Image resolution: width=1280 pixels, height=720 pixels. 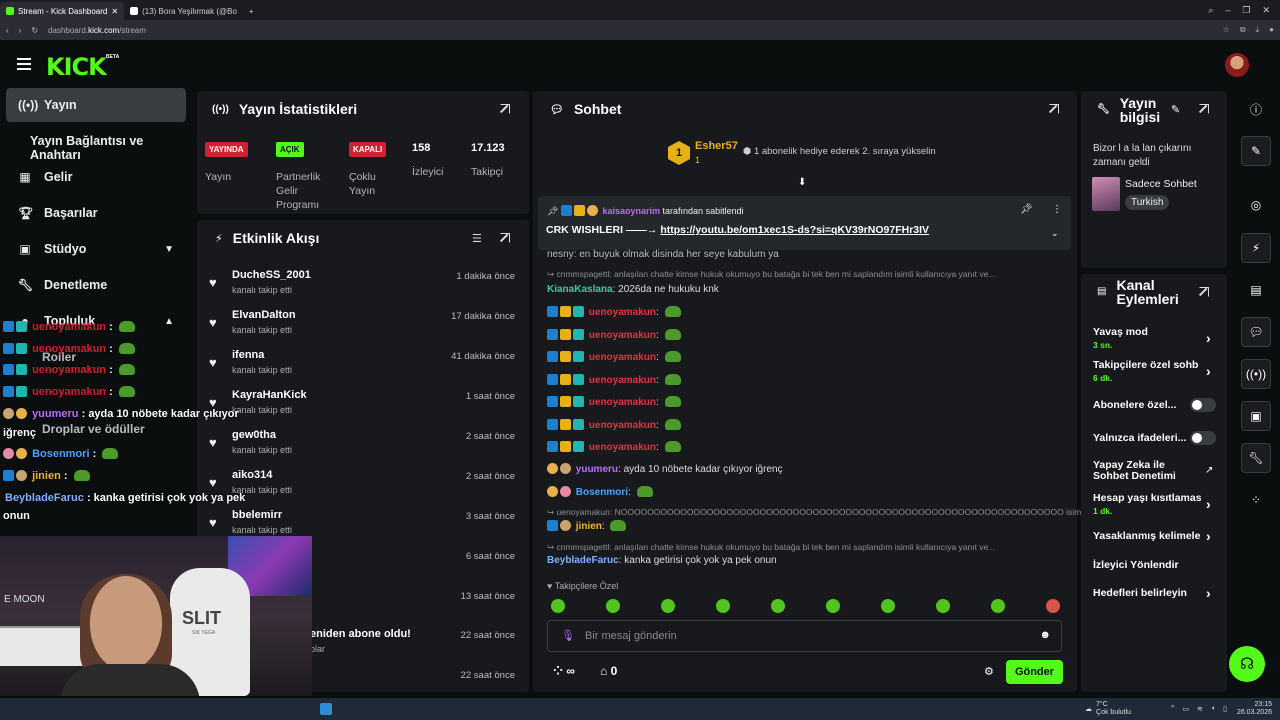 I want to click on search-tabs-icon: ⌕, so click(x=1210, y=10).